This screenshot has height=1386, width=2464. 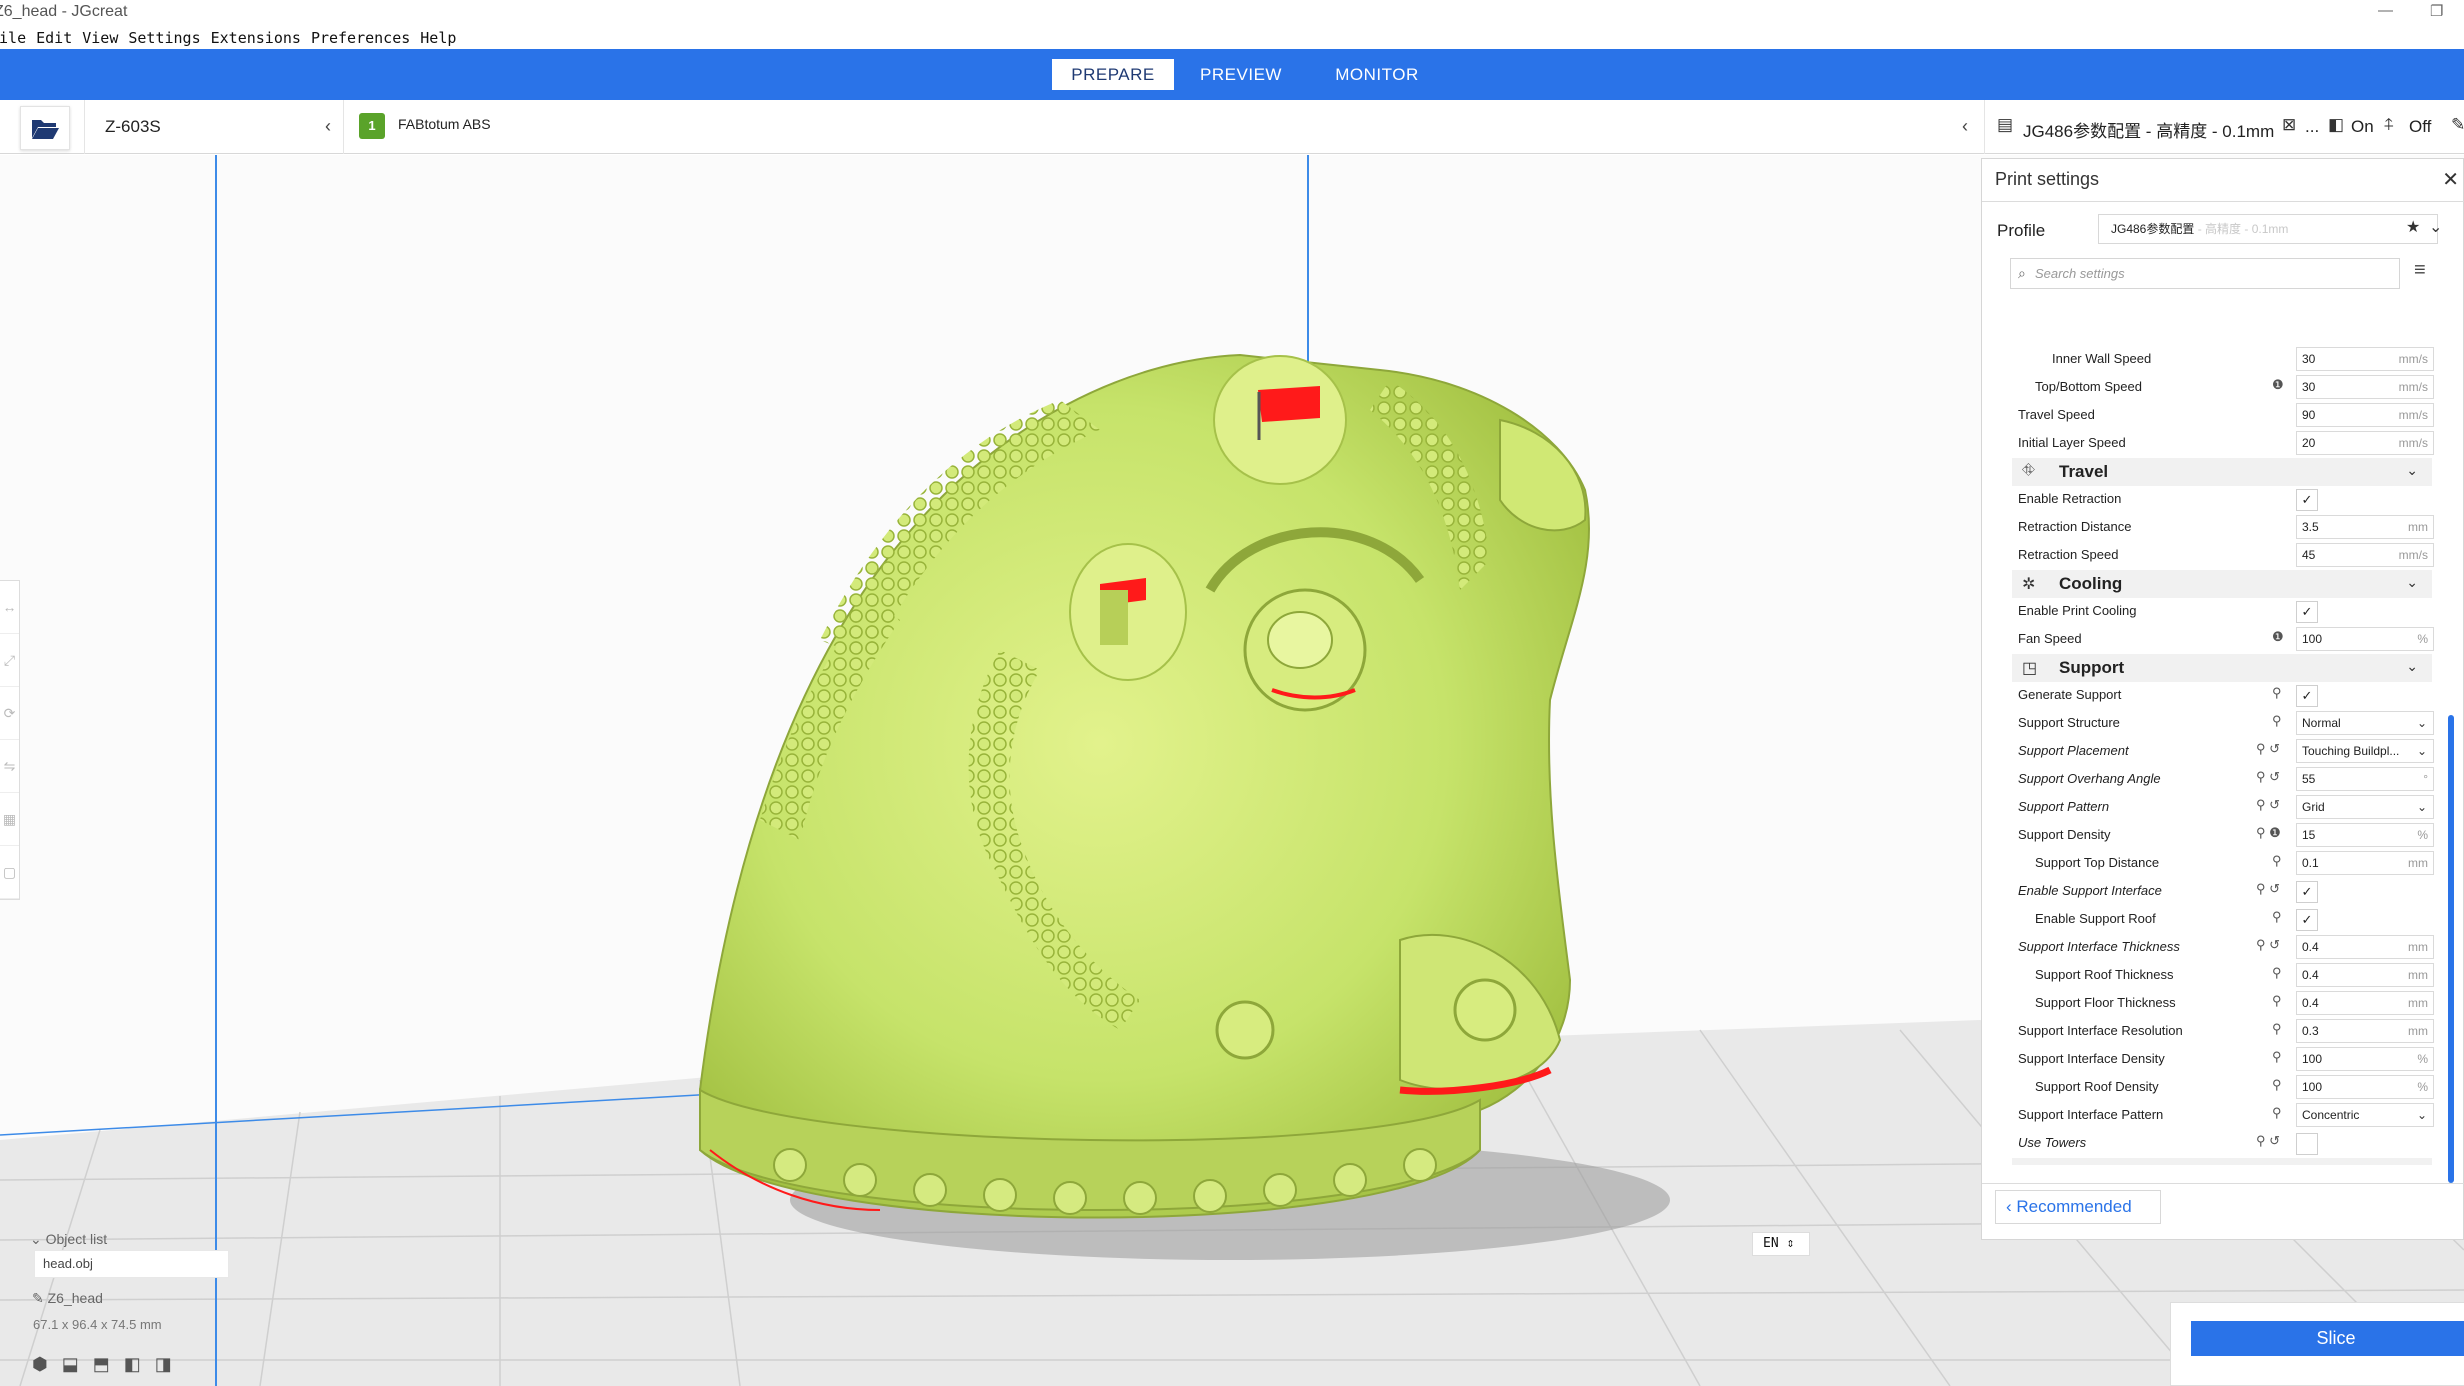 I want to click on mirror-tool-icon: ⇋, so click(x=9, y=766).